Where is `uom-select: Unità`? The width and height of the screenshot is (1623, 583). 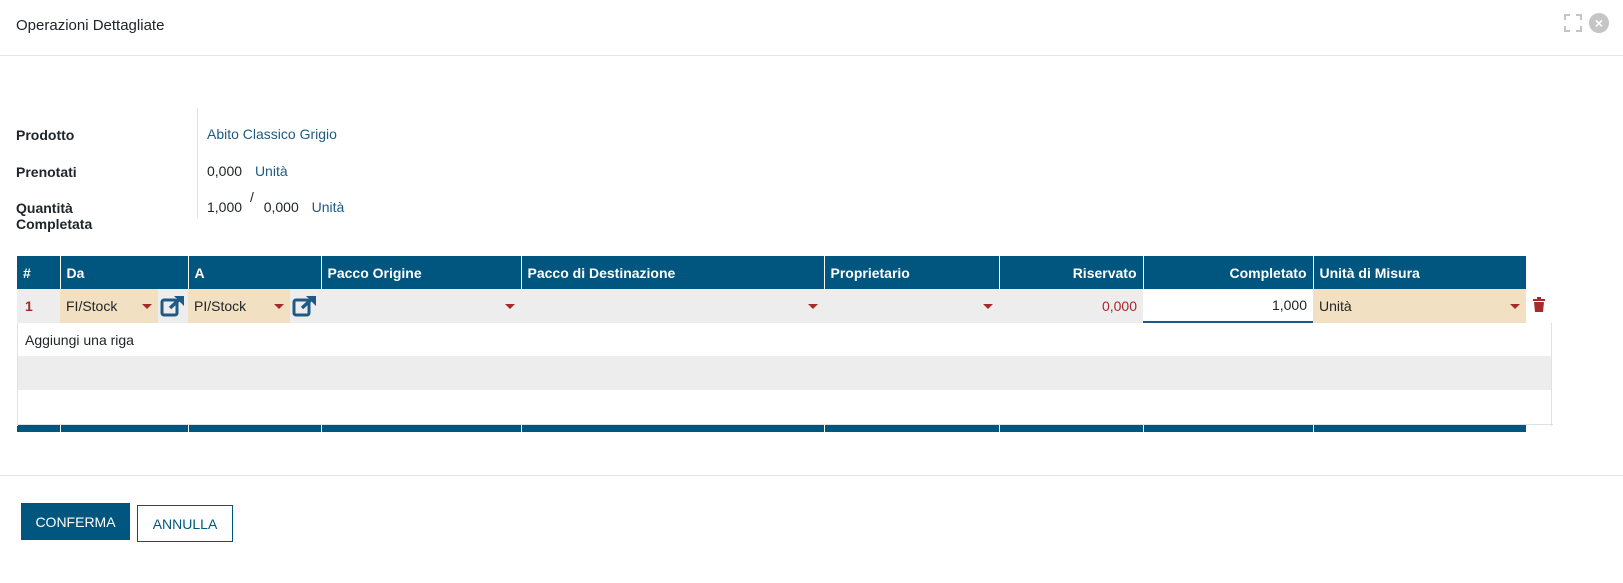
uom-select: Unità is located at coordinates (1419, 306).